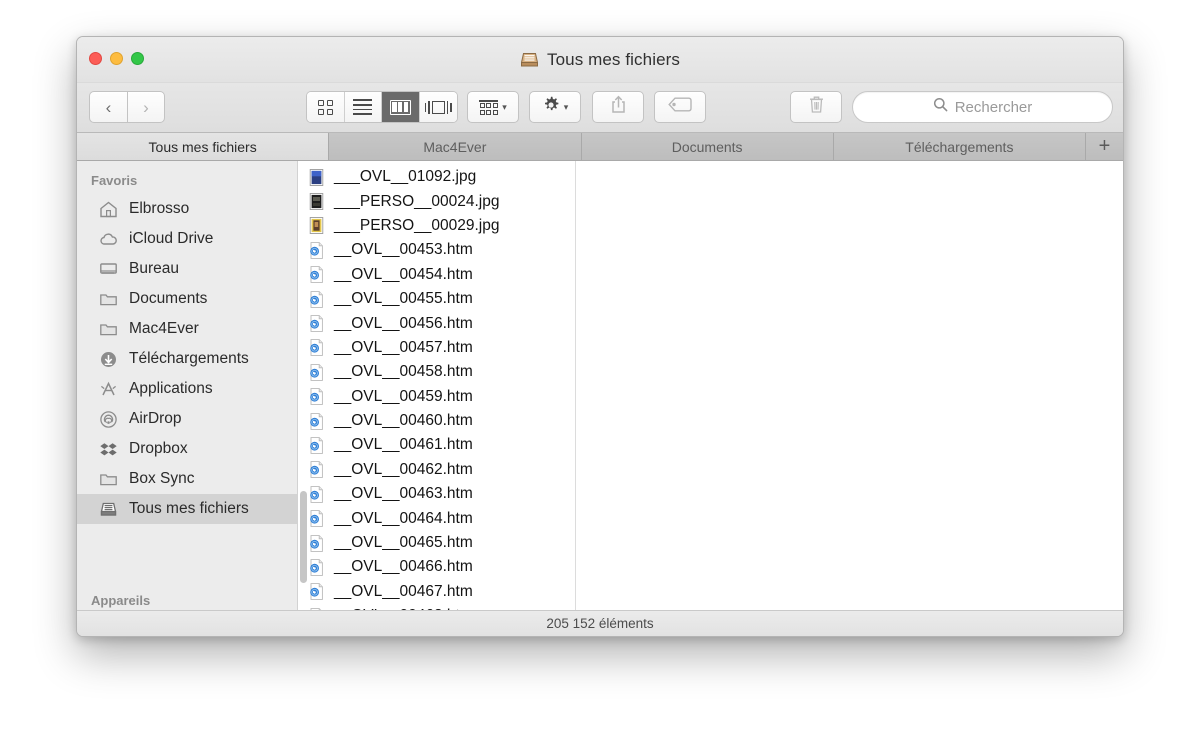 This screenshot has height=746, width=1200. I want to click on tab-tous-mes-fichiers: Tous mes fichiers, so click(203, 146).